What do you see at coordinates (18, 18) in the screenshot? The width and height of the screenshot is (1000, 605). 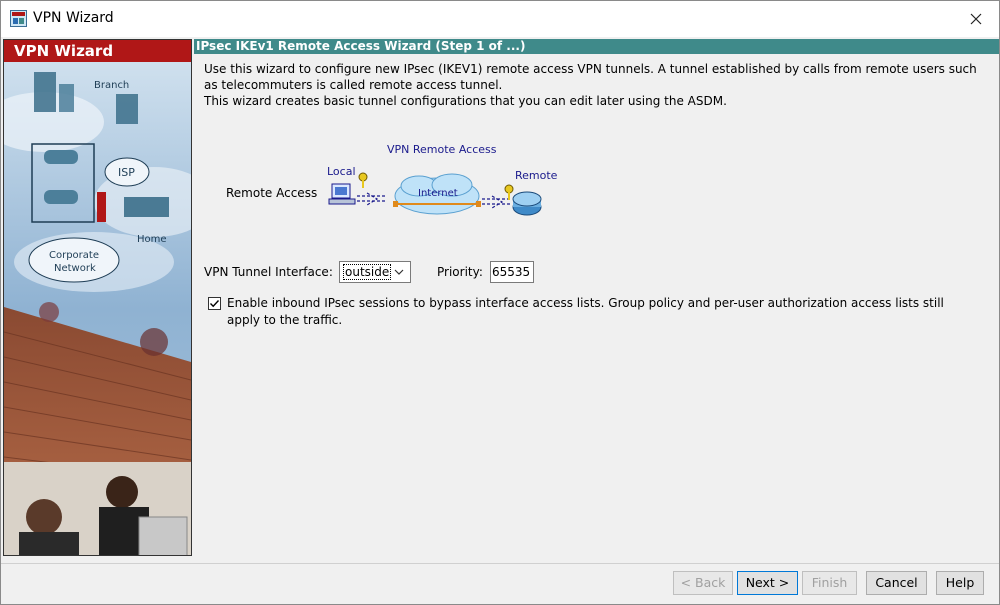 I see `vpn-wizard-app-icon` at bounding box center [18, 18].